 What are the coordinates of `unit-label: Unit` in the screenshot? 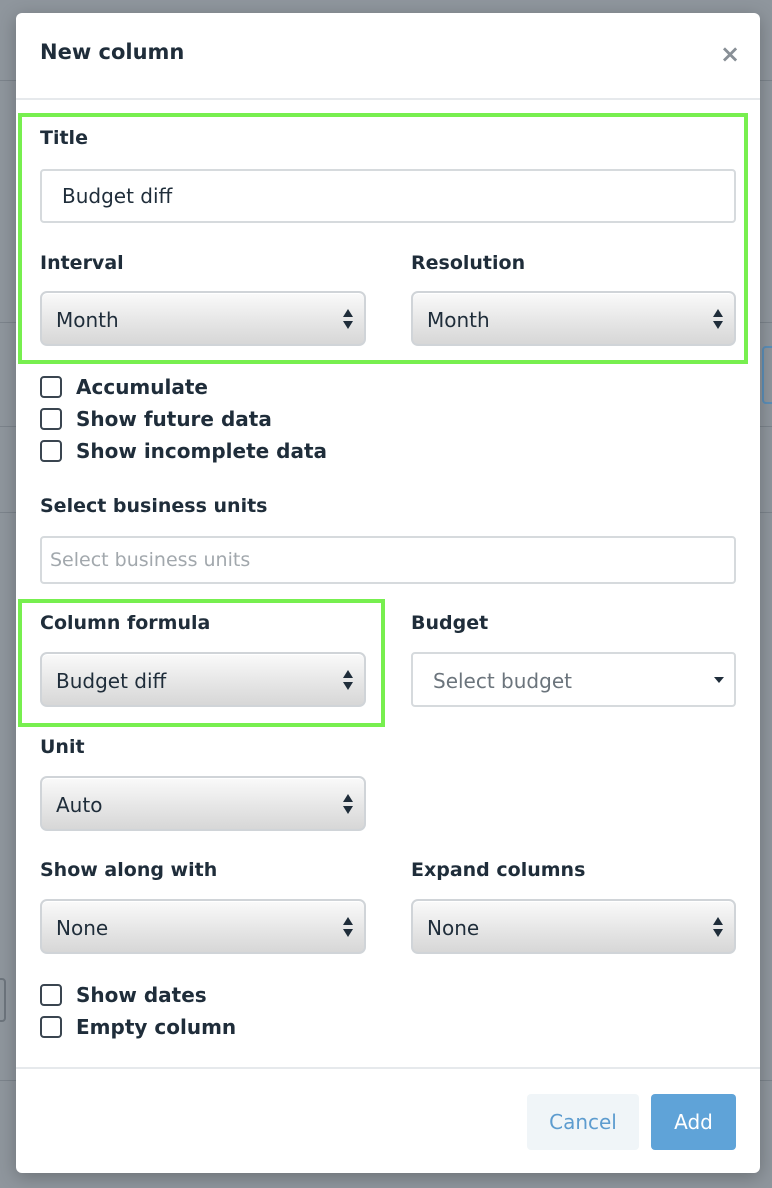 It's located at (62, 747).